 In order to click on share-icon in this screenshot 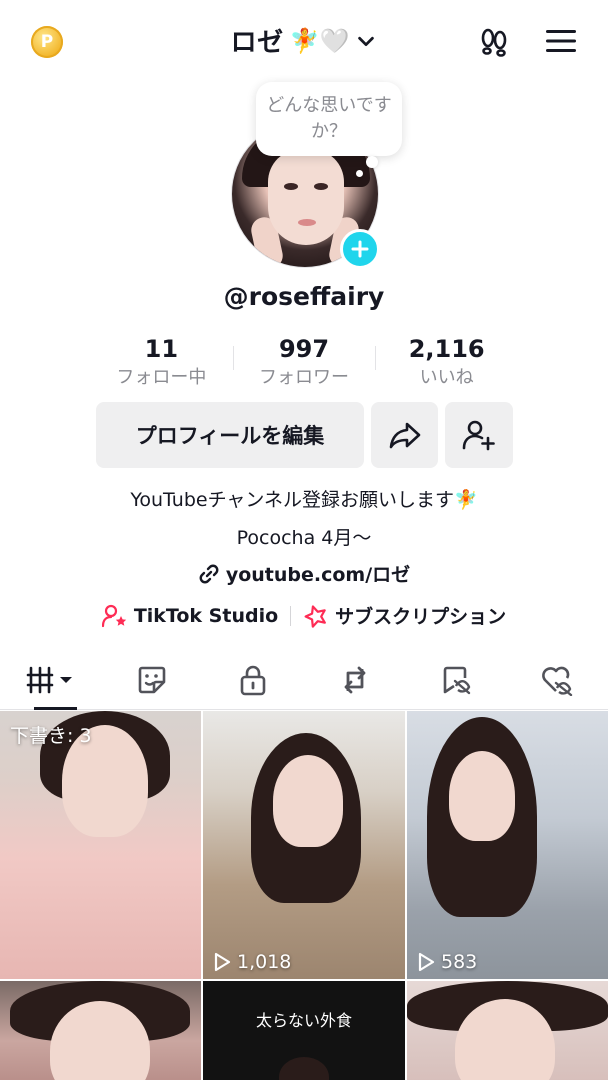, I will do `click(404, 435)`.